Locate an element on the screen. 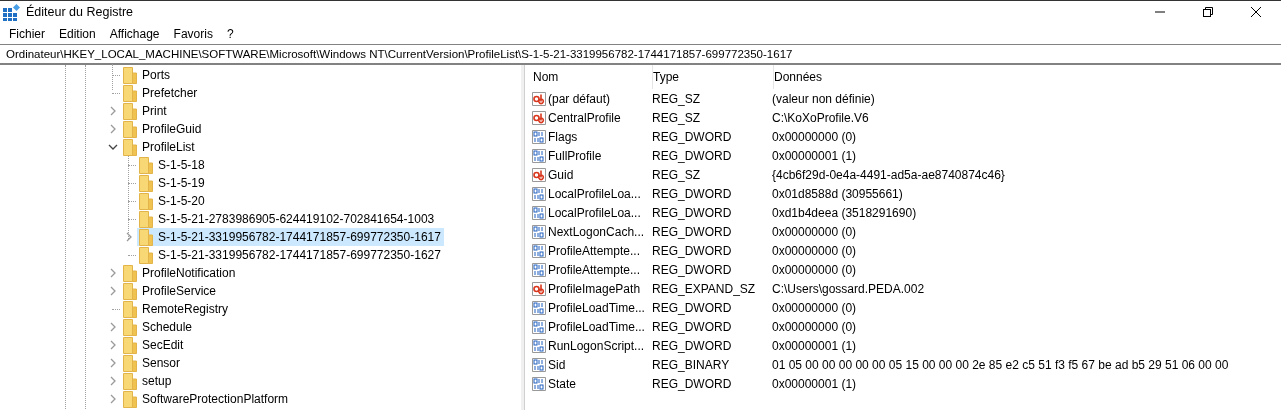  tree-item: ProfileService is located at coordinates (170, 291).